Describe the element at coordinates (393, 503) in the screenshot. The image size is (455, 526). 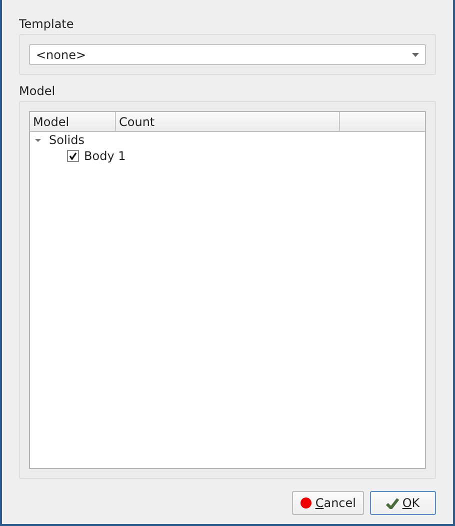
I see `checkmark-icon` at that location.